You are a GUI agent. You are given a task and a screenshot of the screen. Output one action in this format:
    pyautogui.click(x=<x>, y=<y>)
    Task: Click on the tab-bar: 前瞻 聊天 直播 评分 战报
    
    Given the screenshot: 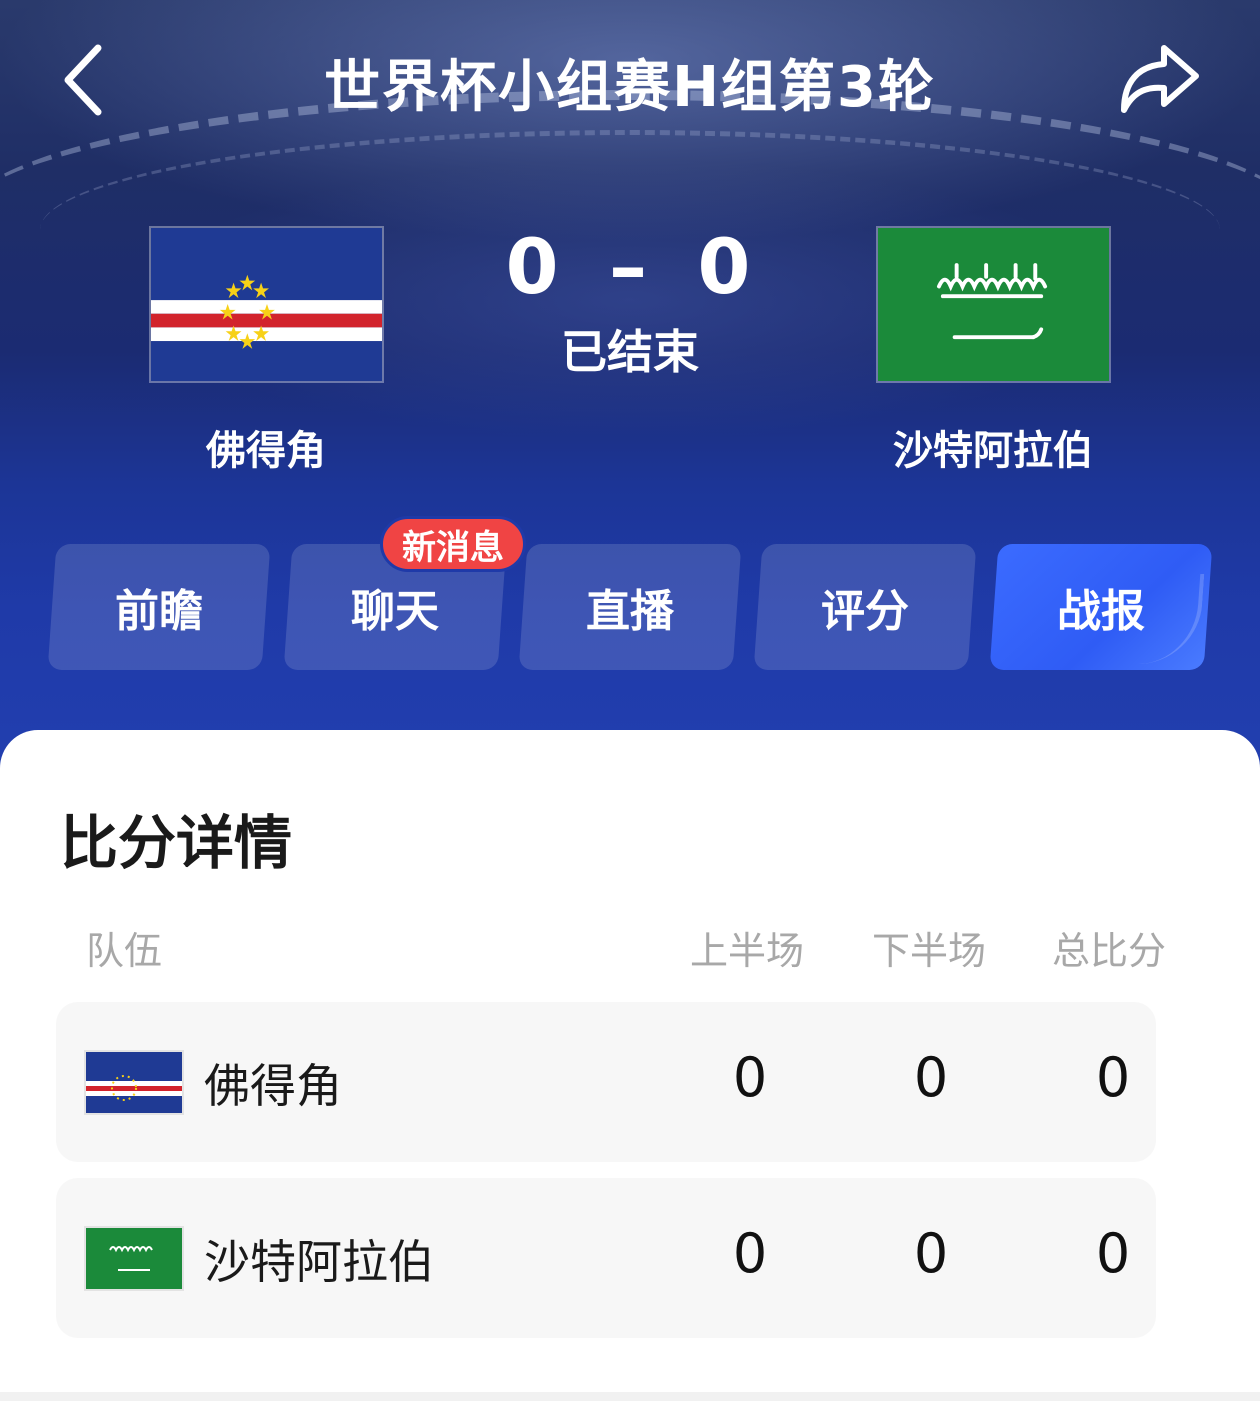 What is the action you would take?
    pyautogui.click(x=630, y=607)
    